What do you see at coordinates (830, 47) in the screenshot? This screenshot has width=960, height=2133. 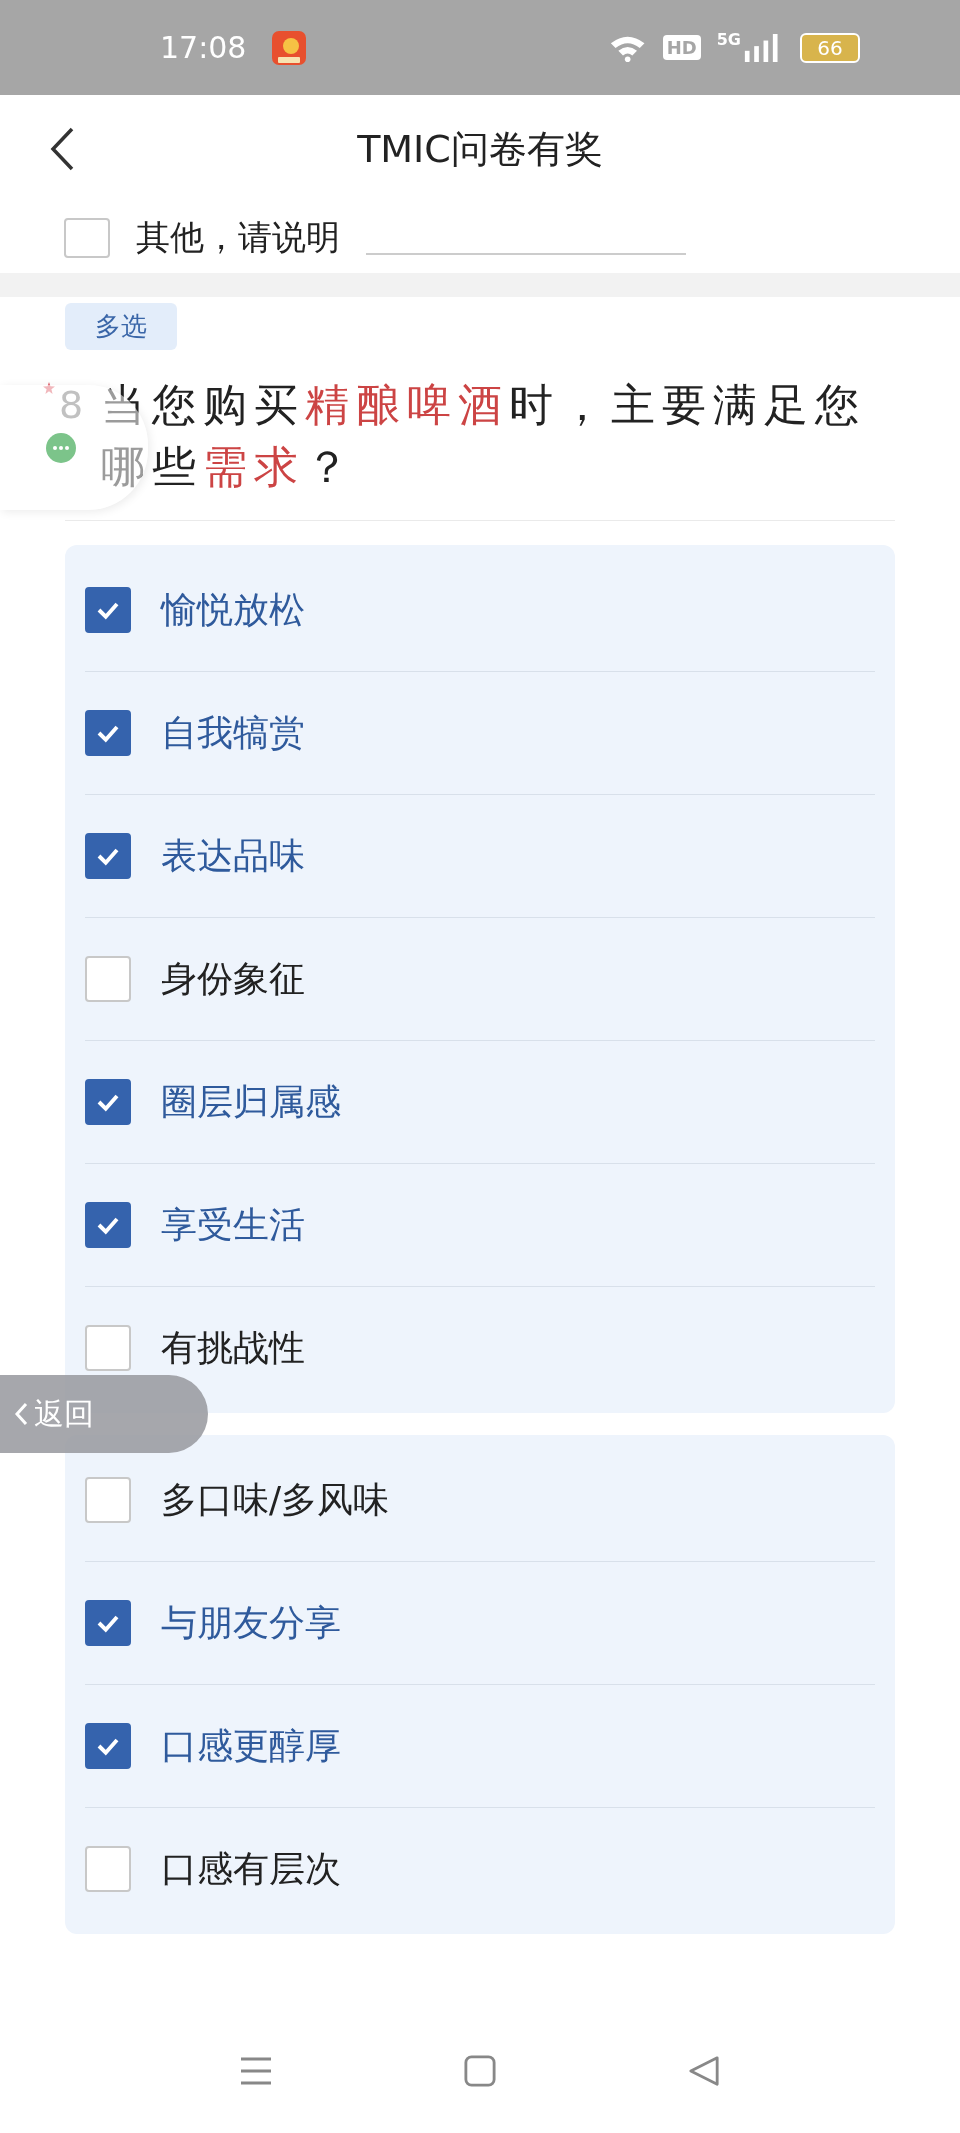 I see `battery-indicator: 66` at bounding box center [830, 47].